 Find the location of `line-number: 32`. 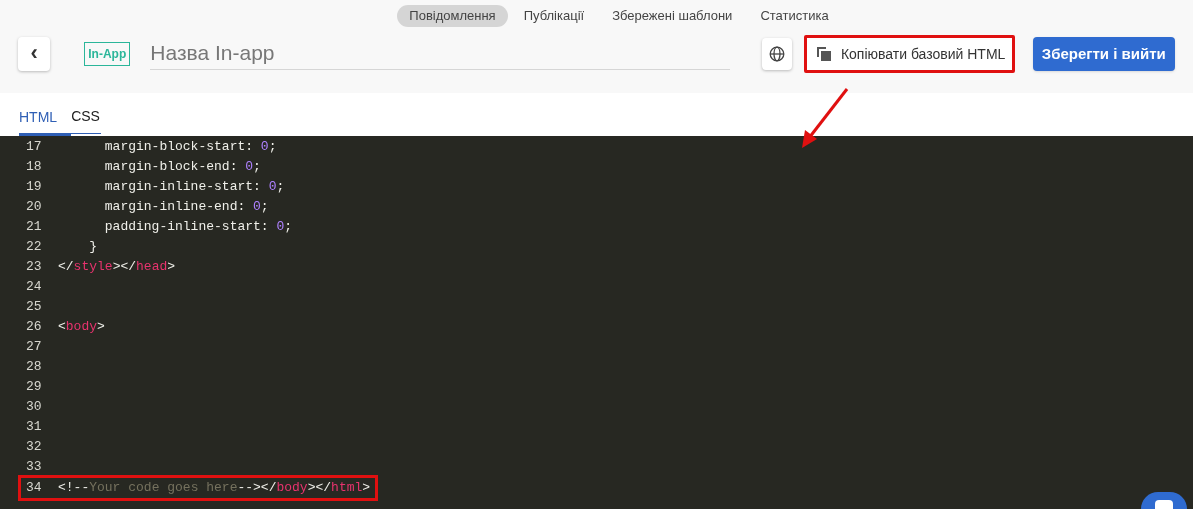

line-number: 32 is located at coordinates (34, 447).